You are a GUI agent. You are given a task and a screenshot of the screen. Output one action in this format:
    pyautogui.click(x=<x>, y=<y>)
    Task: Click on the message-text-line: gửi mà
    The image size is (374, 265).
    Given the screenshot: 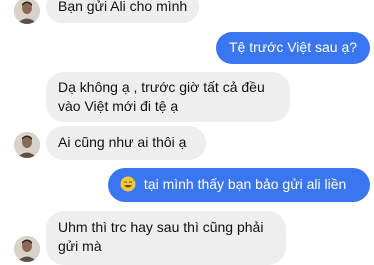 What is the action you would take?
    pyautogui.click(x=80, y=246)
    